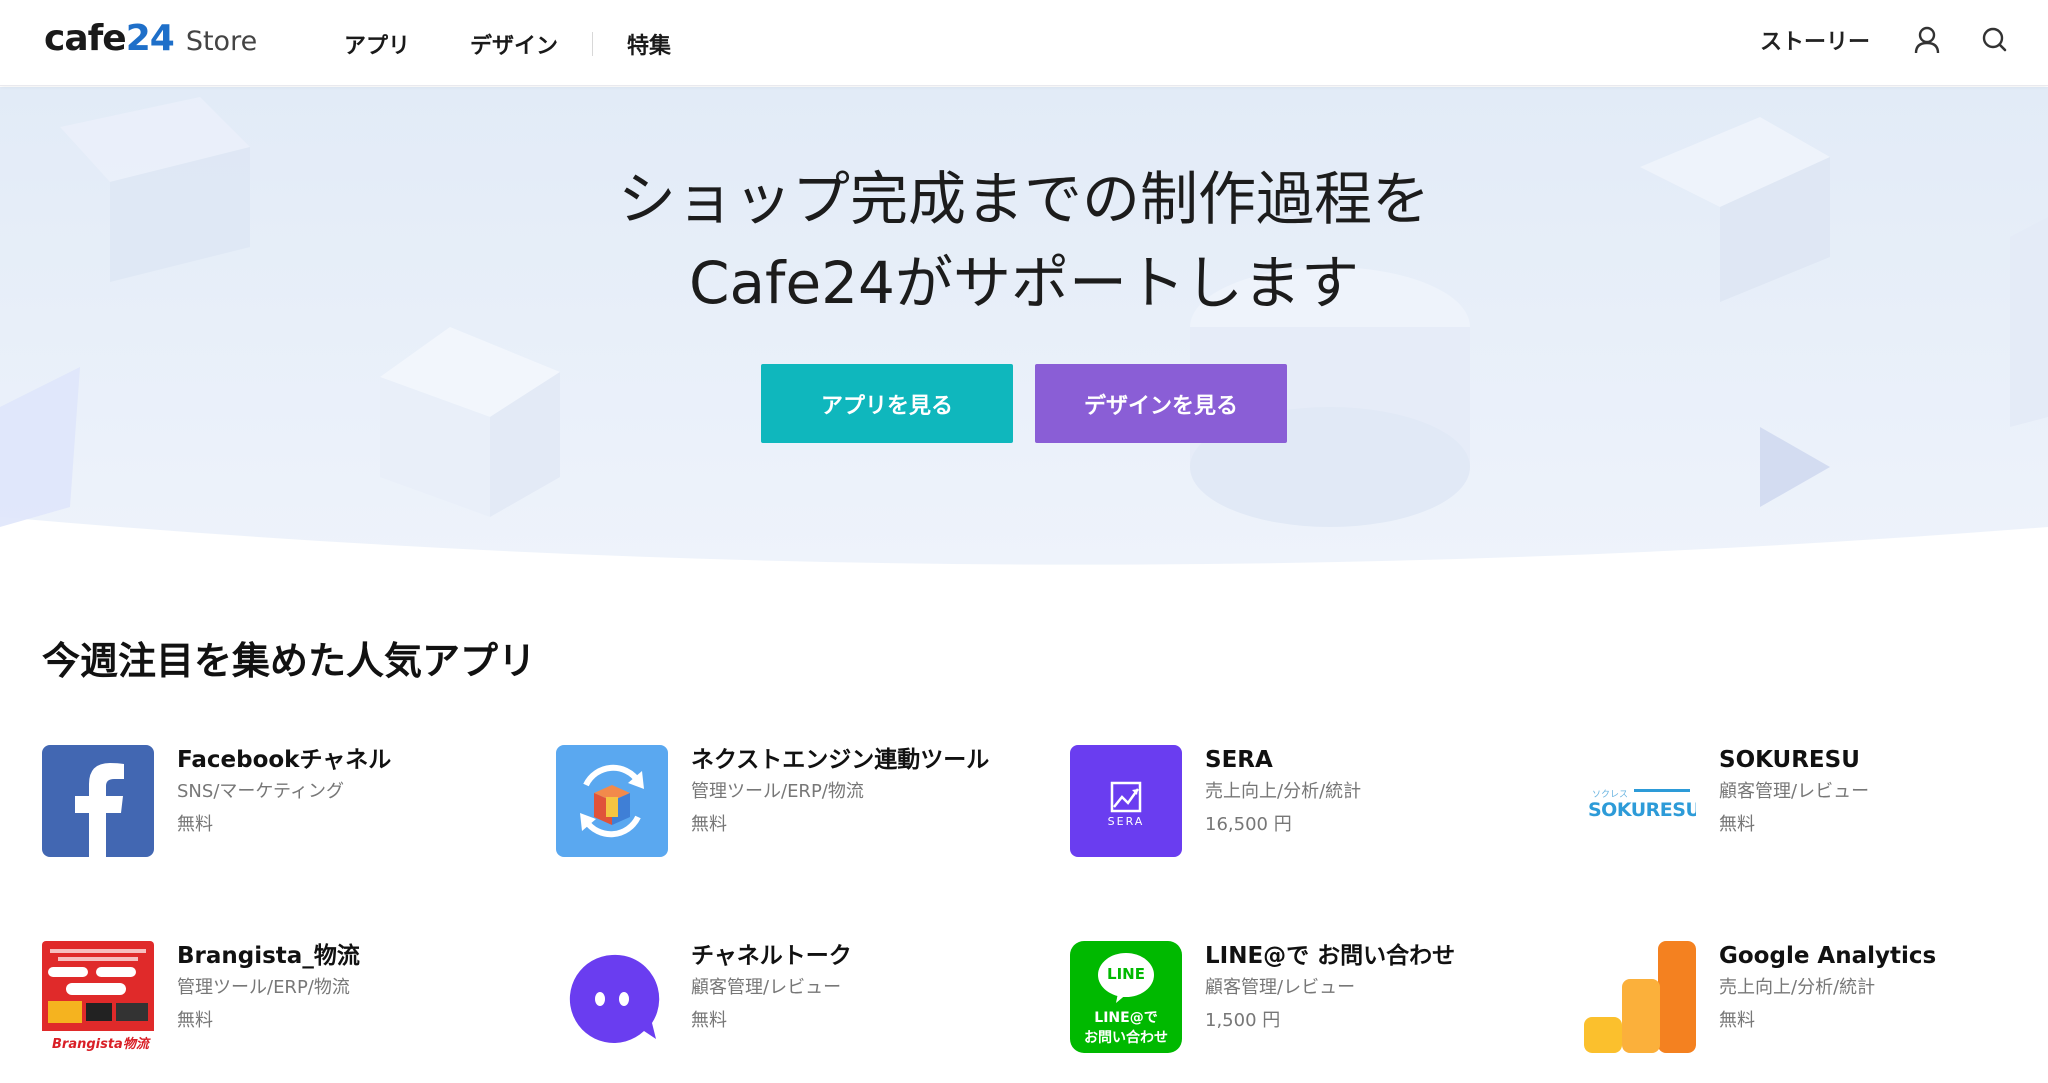 The width and height of the screenshot is (2048, 1083). I want to click on sokuresu-accent-line, so click(1662, 790).